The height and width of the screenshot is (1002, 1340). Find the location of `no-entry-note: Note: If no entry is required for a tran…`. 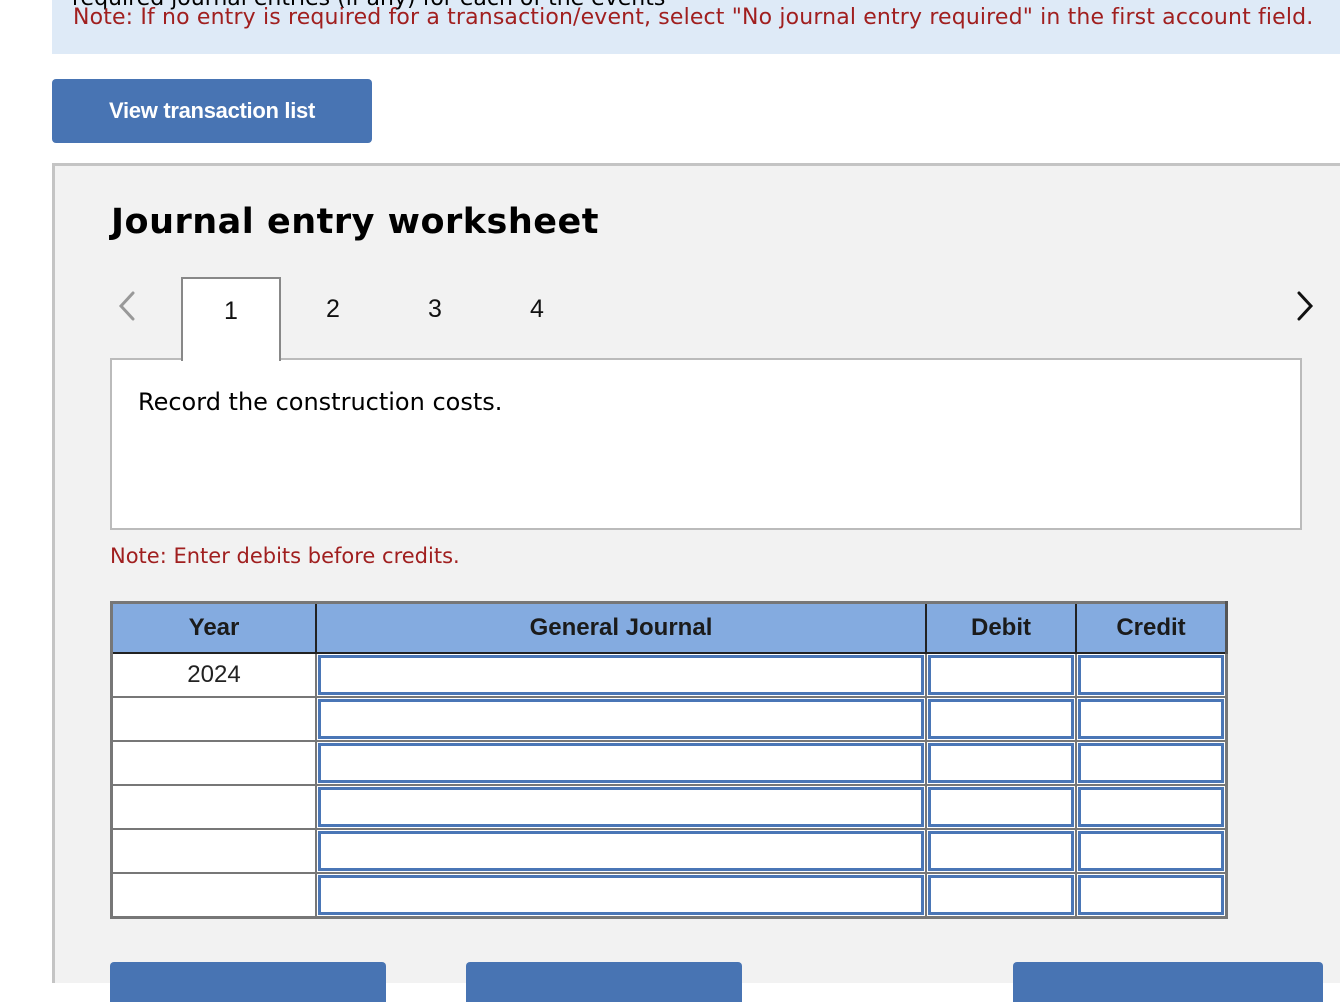

no-entry-note: Note: If no entry is required for a tran… is located at coordinates (693, 17).